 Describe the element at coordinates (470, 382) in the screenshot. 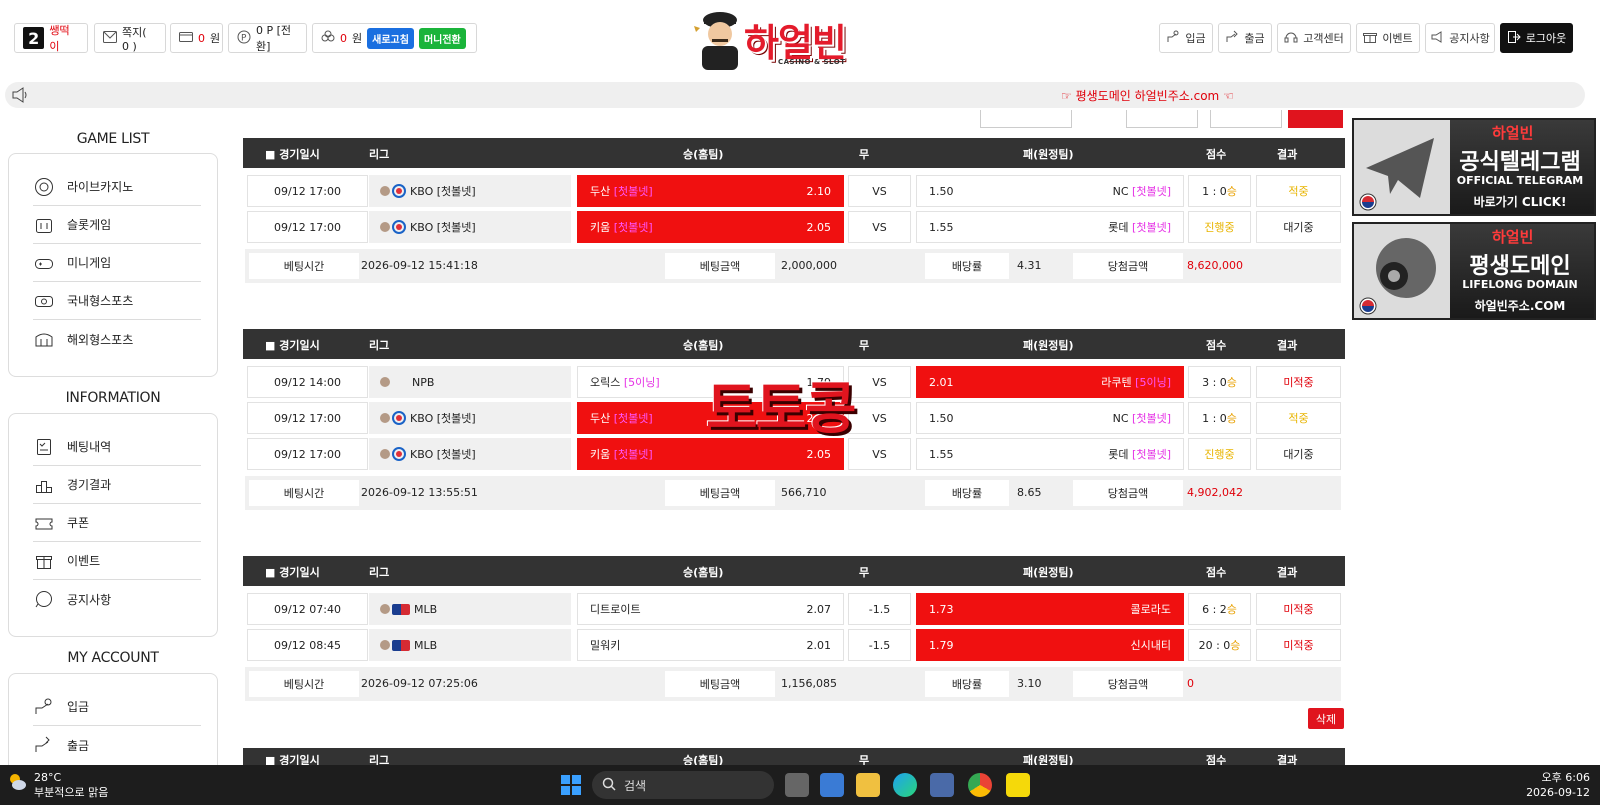

I see `league-cell: NPB` at that location.